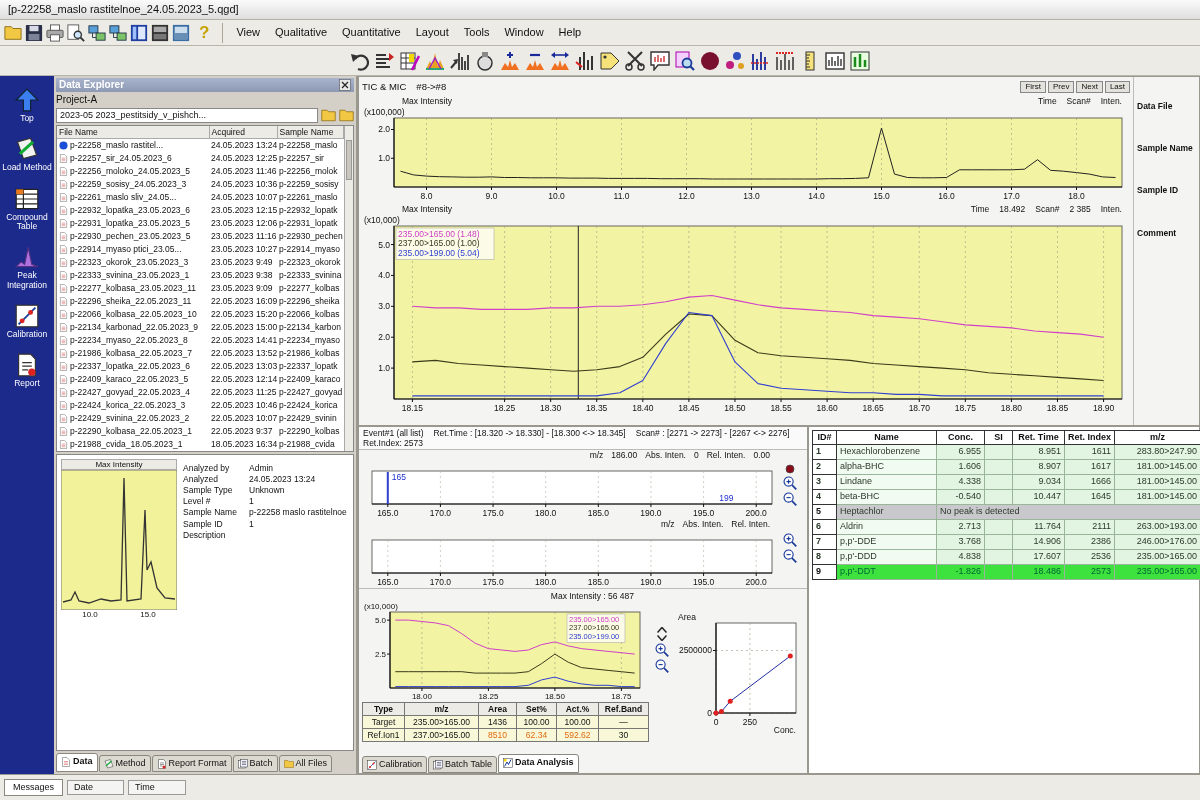  I want to click on tab: Report Format, so click(191, 763).